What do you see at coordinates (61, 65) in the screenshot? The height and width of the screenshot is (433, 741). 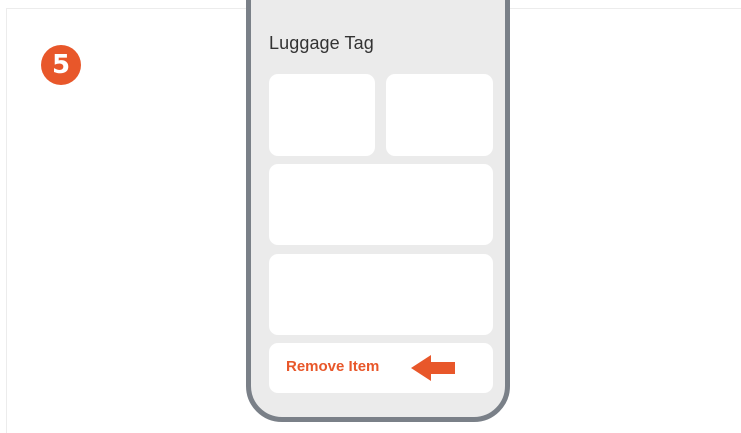 I see `step-number-badge: 5` at bounding box center [61, 65].